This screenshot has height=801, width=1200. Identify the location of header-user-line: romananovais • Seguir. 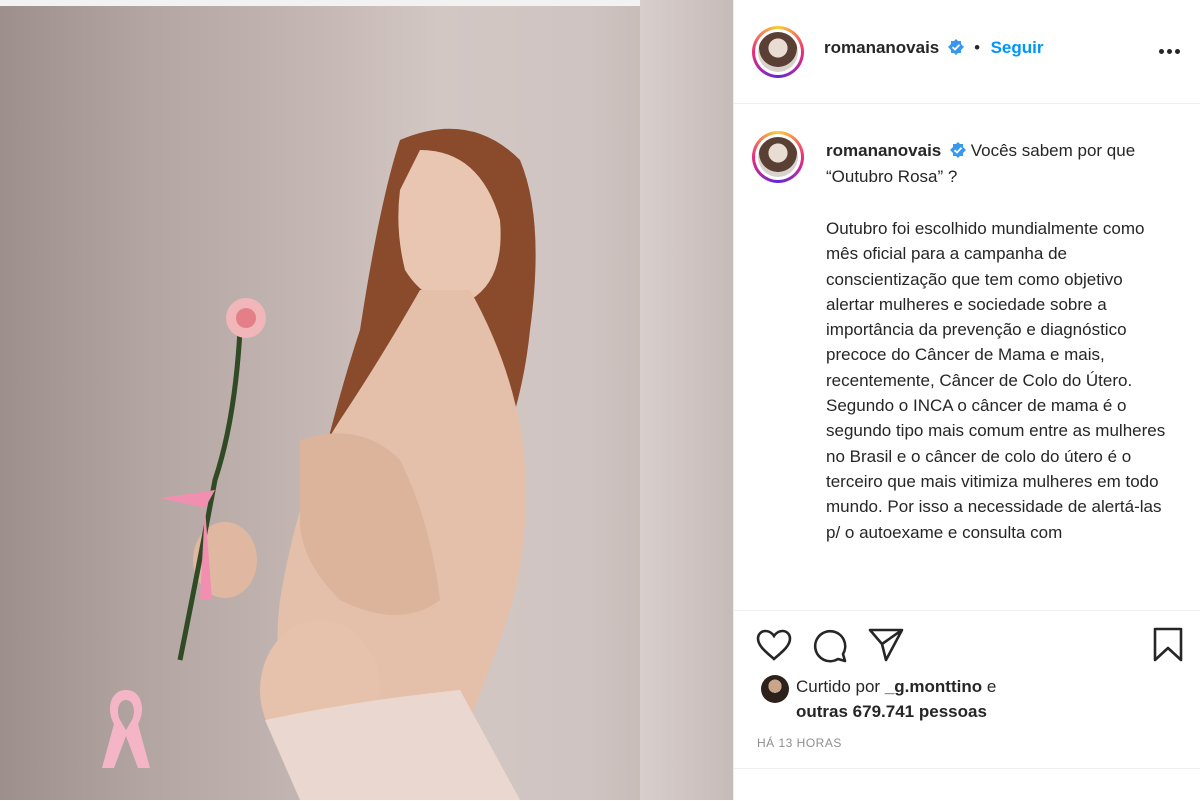
(933, 48).